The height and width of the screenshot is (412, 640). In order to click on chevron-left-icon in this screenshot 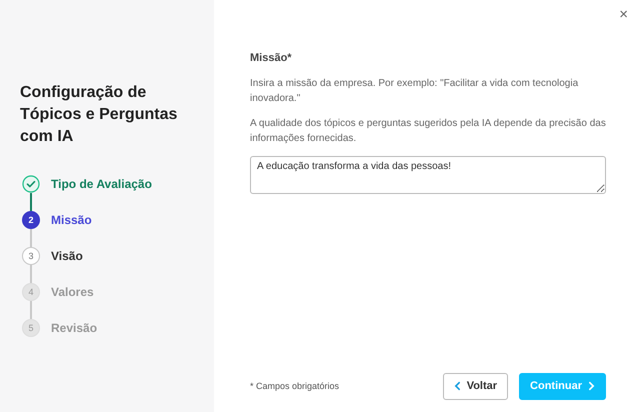, I will do `click(457, 386)`.